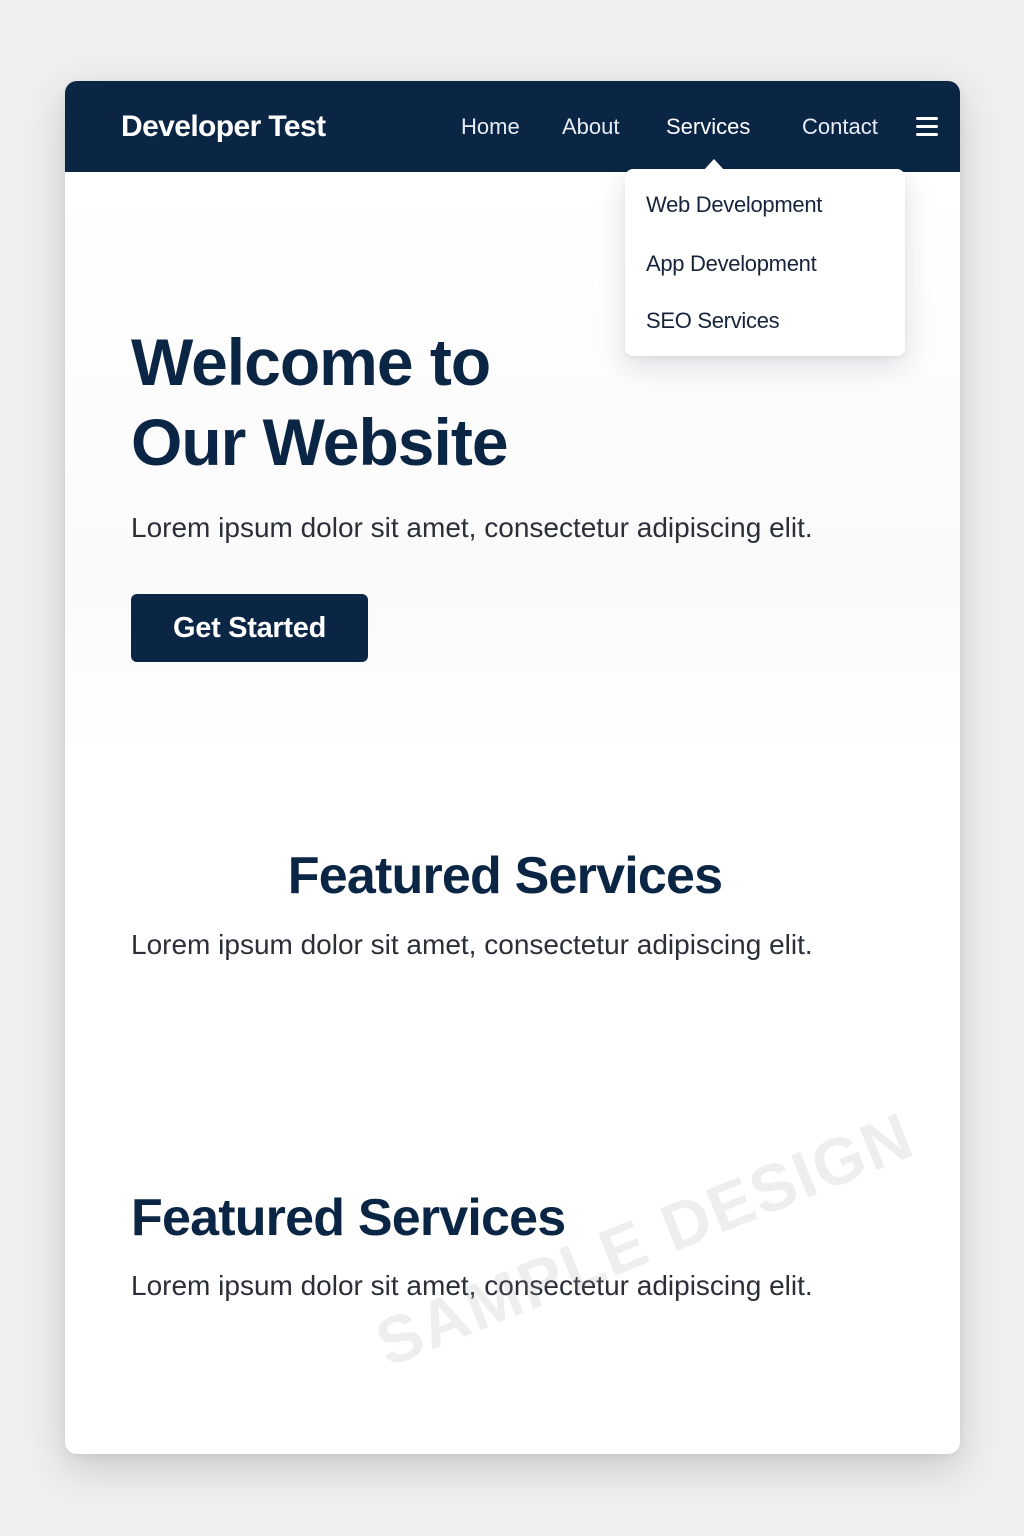 This screenshot has height=1536, width=1024. I want to click on hero-title-line-2: Our Website, so click(320, 442).